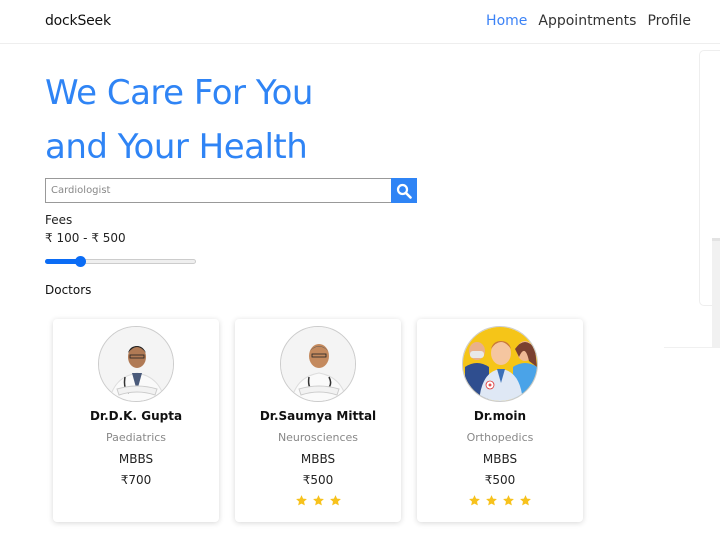  I want to click on fees-slider, so click(120, 261).